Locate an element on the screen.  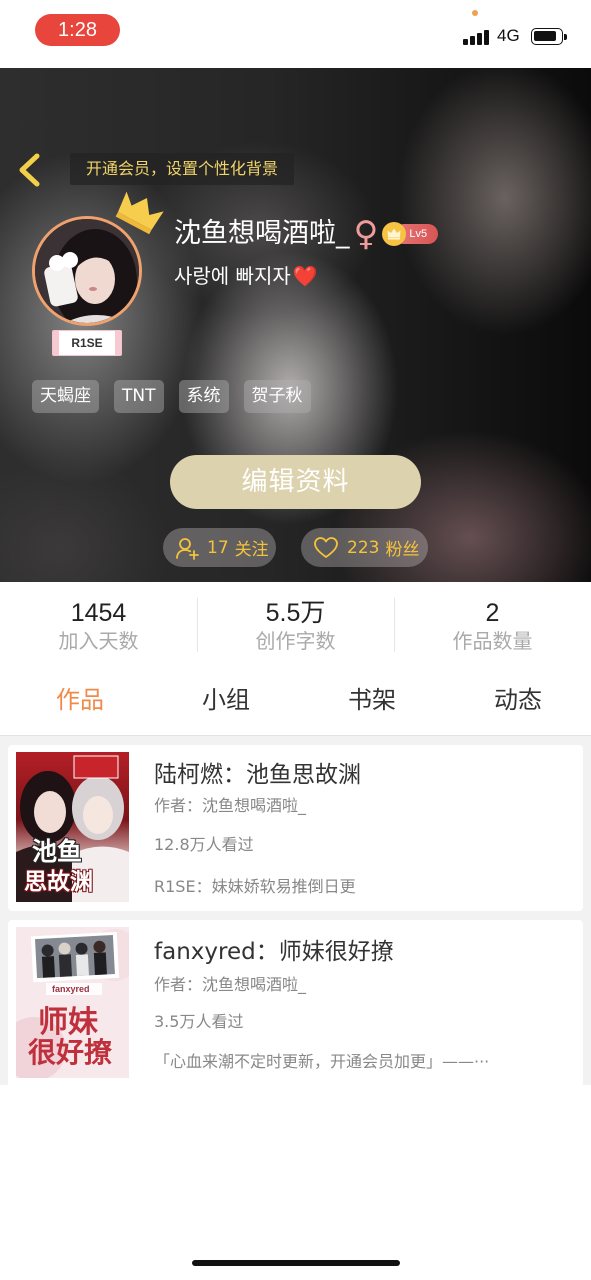
tag: 天蝎座 is located at coordinates (65, 396).